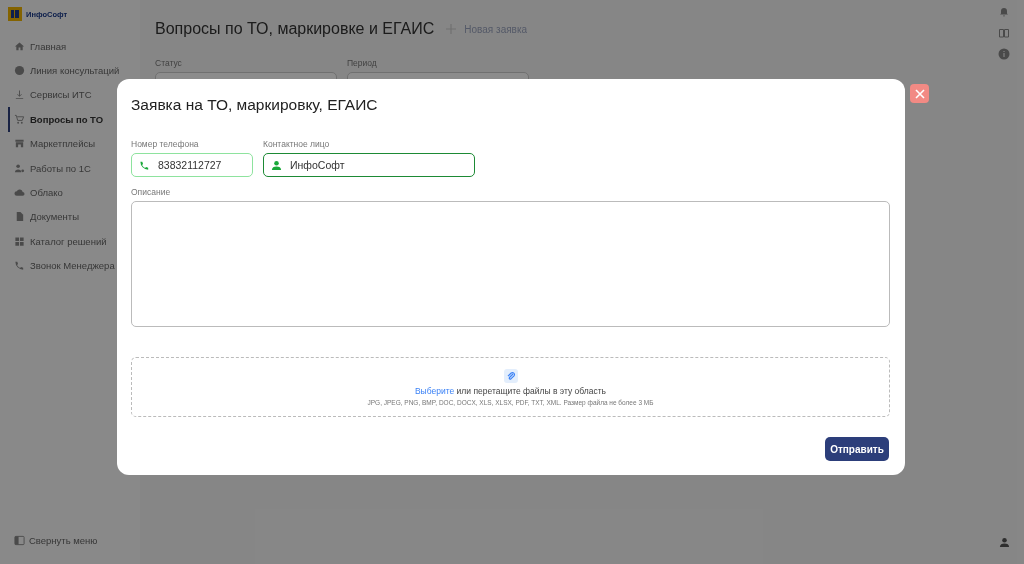 The height and width of the screenshot is (564, 1024). What do you see at coordinates (531, 390) in the screenshot?
I see `drop-instruction: или перетащите файлы в эту область` at bounding box center [531, 390].